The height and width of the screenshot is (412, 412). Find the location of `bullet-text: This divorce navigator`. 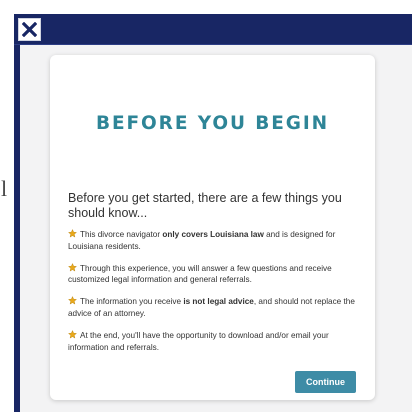

bullet-text: This divorce navigator is located at coordinates (121, 234).